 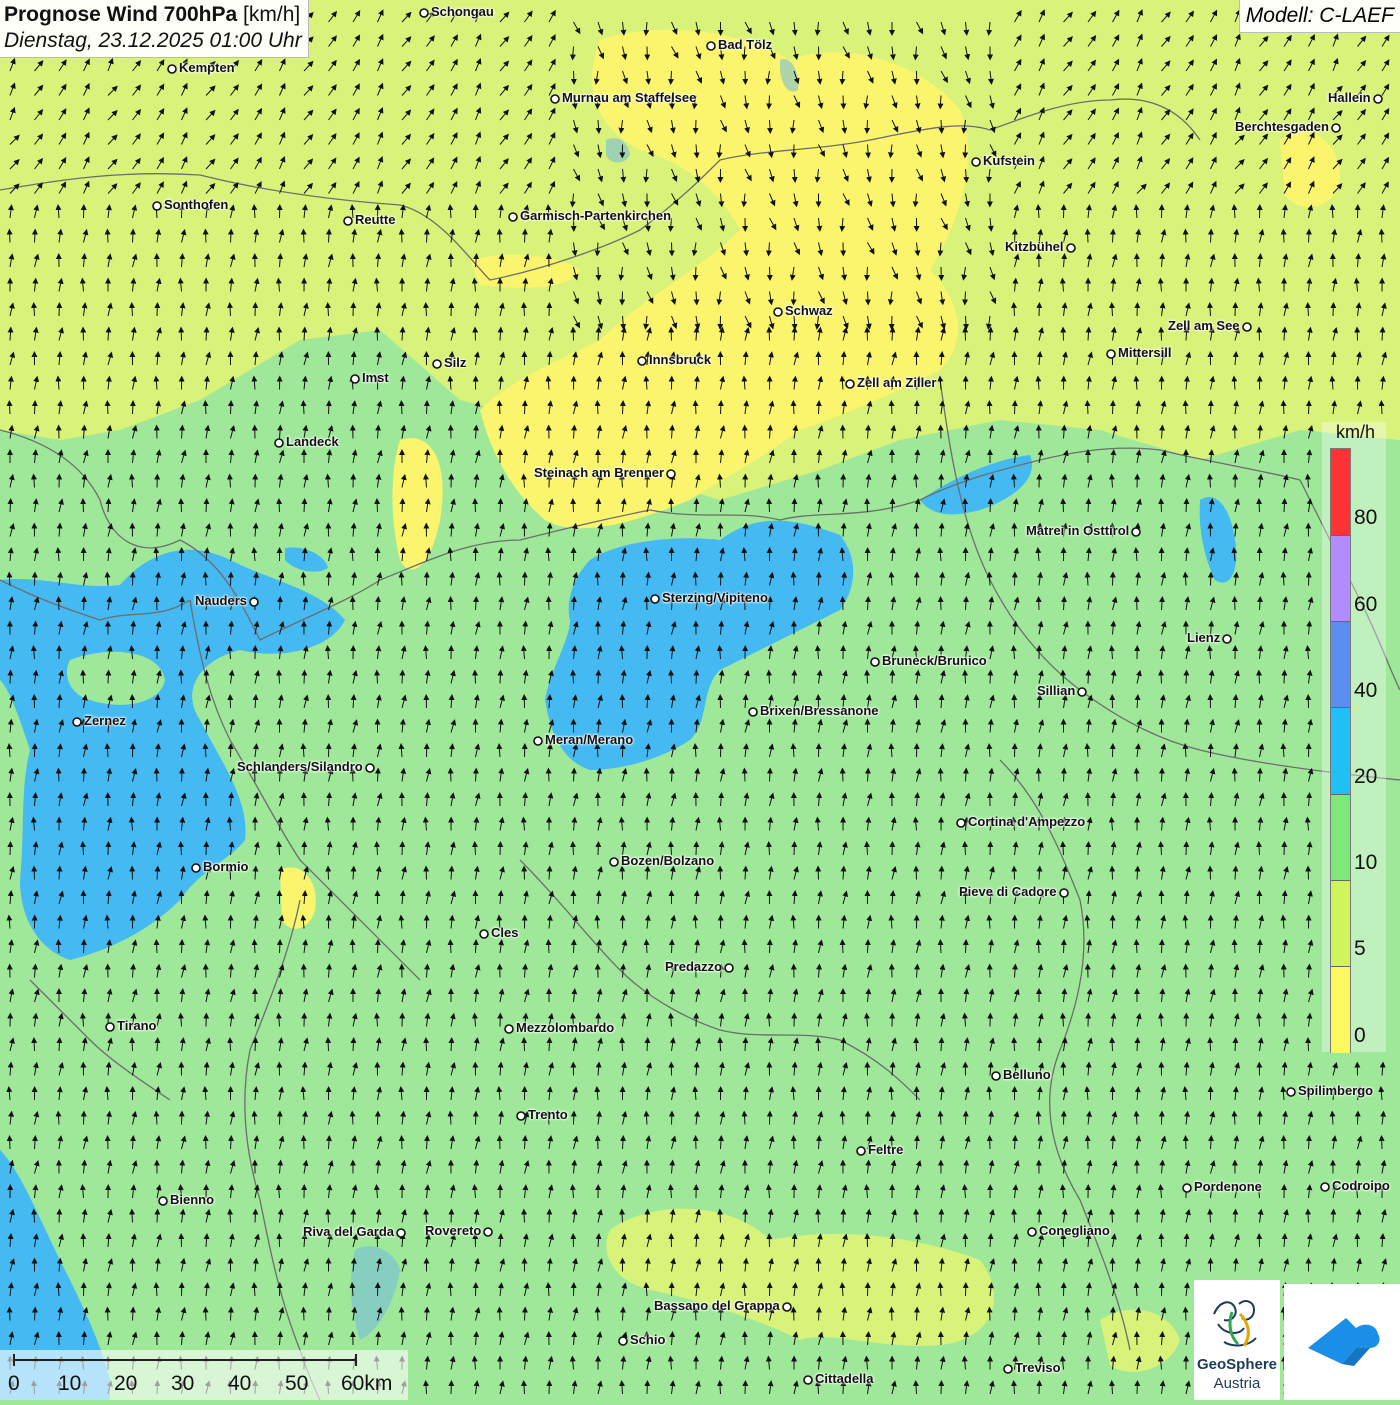 What do you see at coordinates (1360, 949) in the screenshot?
I see `legend-tick-5: 5` at bounding box center [1360, 949].